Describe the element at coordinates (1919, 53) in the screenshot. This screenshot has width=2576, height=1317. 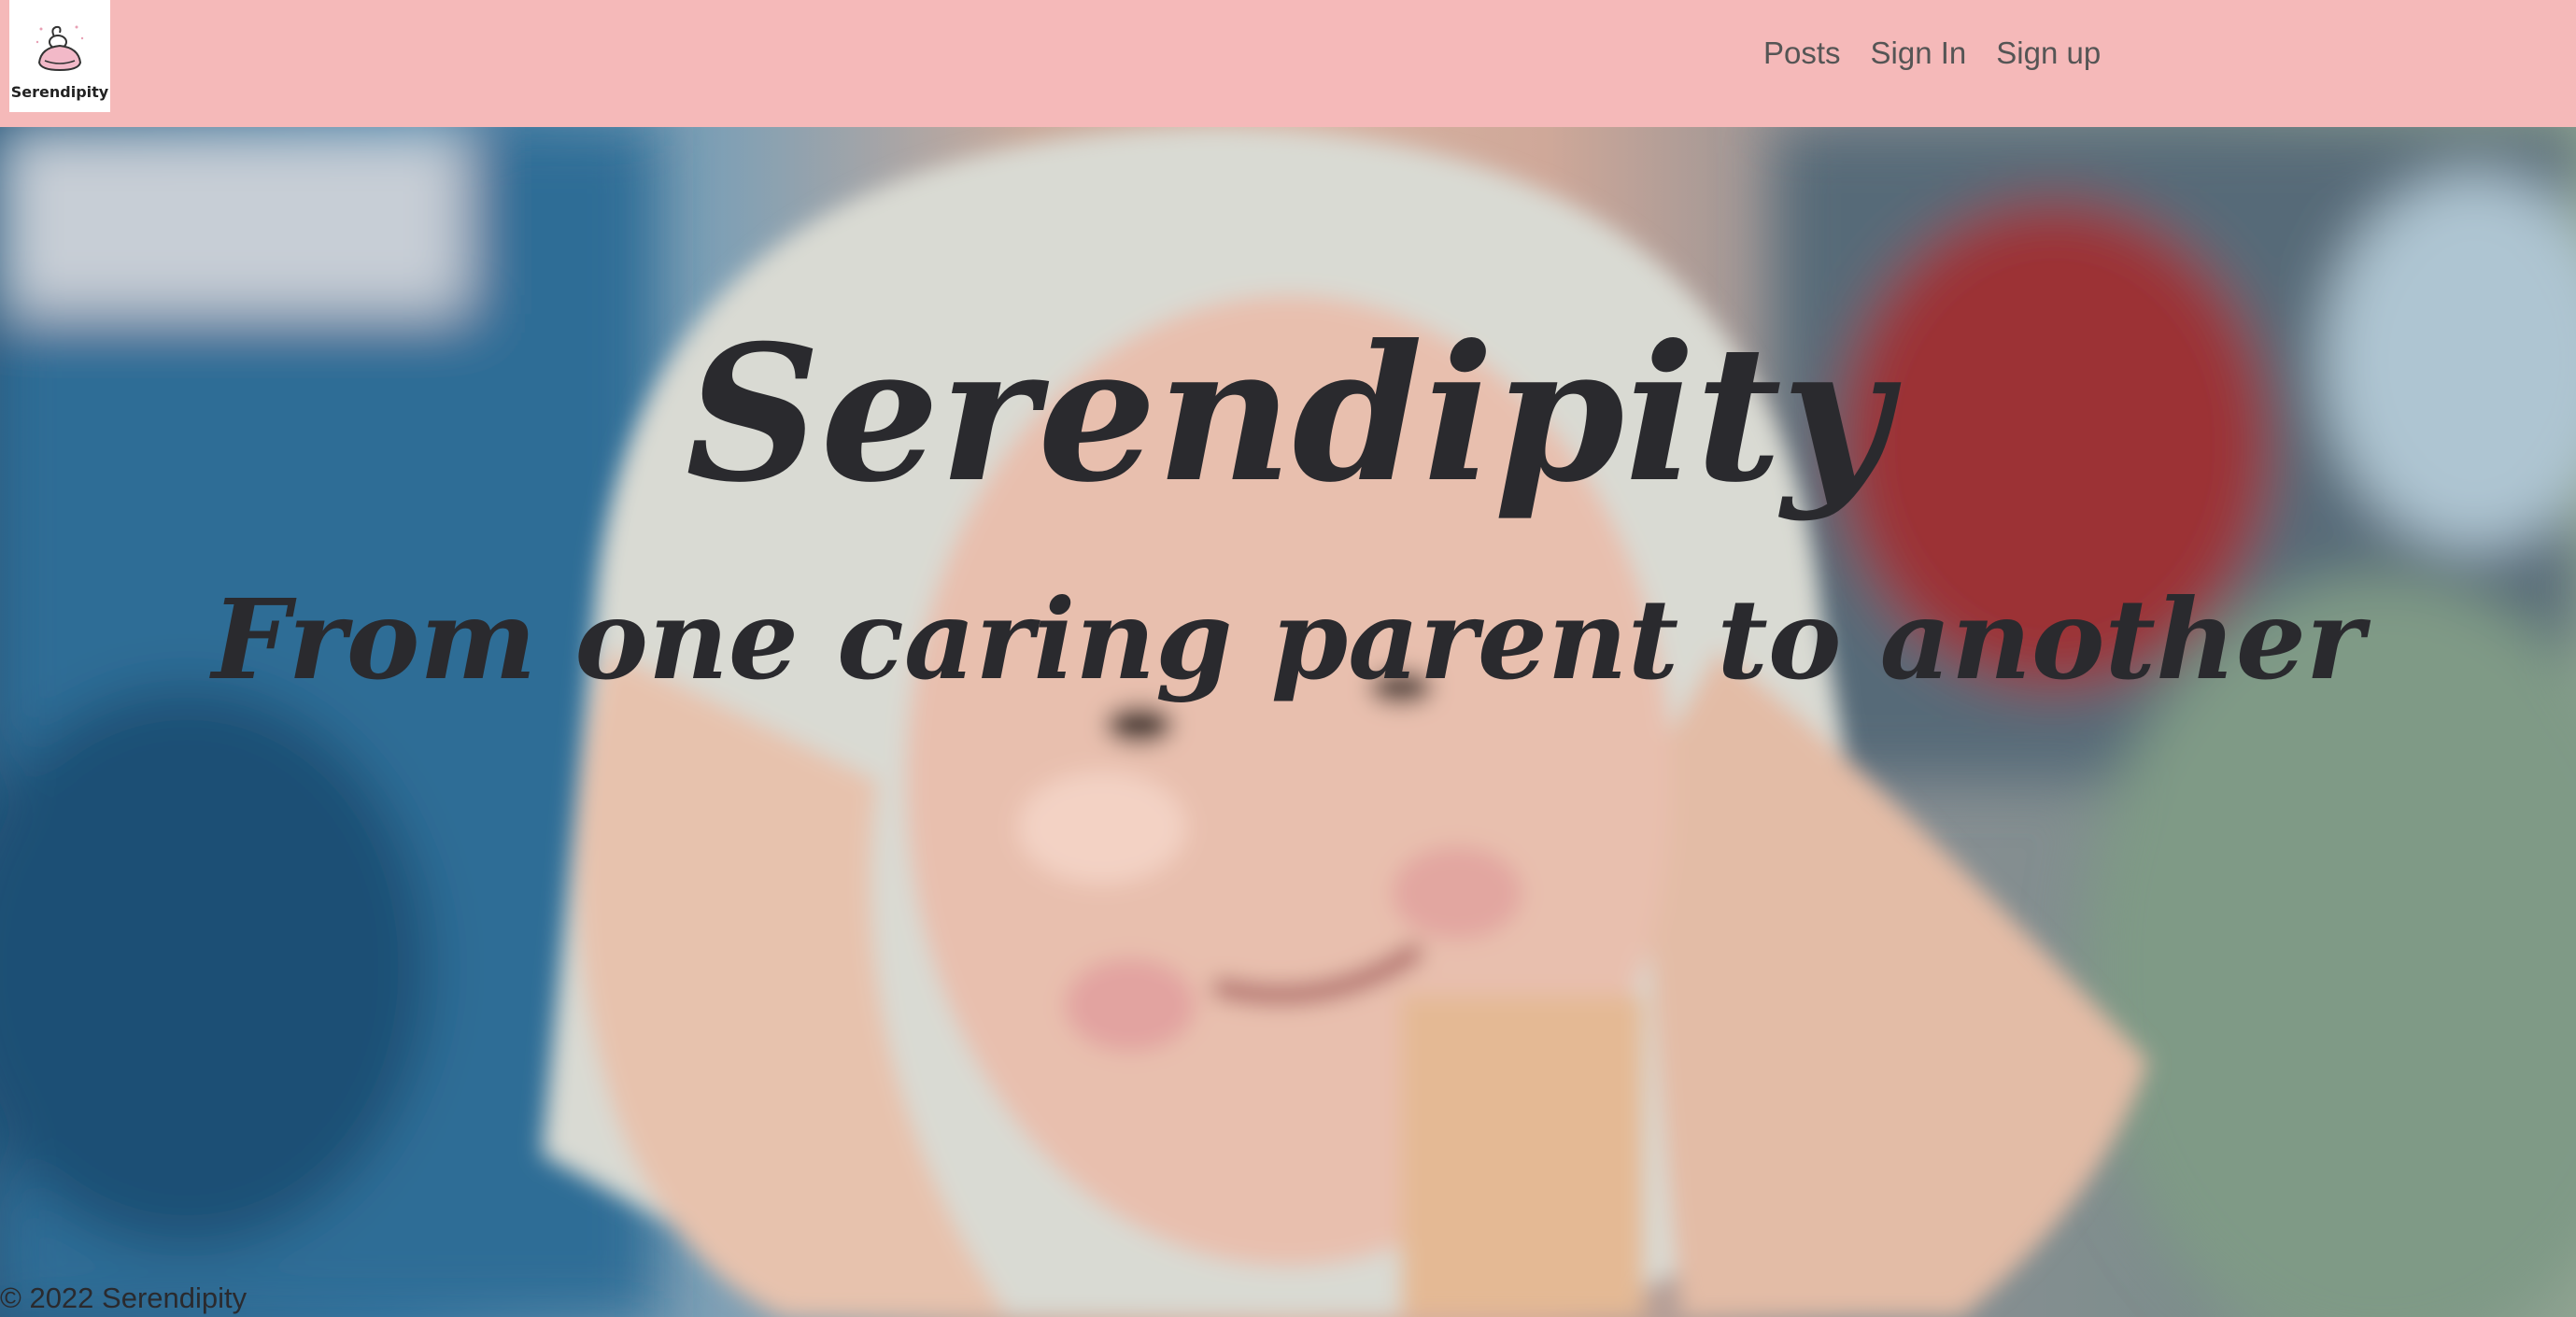
I see `nav-sign-in-link: Sign In` at that location.